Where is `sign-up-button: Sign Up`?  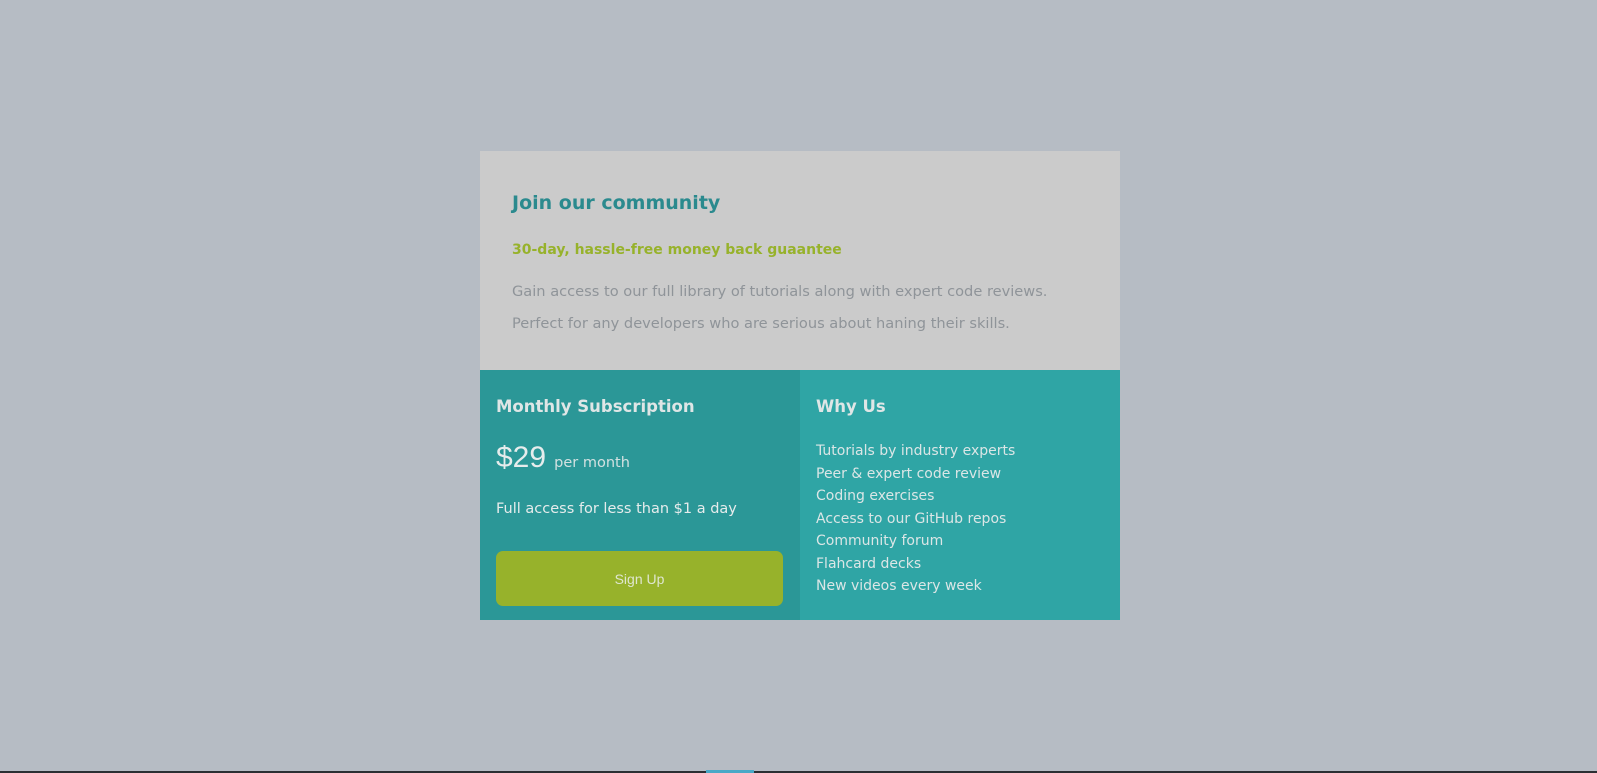 sign-up-button: Sign Up is located at coordinates (639, 578).